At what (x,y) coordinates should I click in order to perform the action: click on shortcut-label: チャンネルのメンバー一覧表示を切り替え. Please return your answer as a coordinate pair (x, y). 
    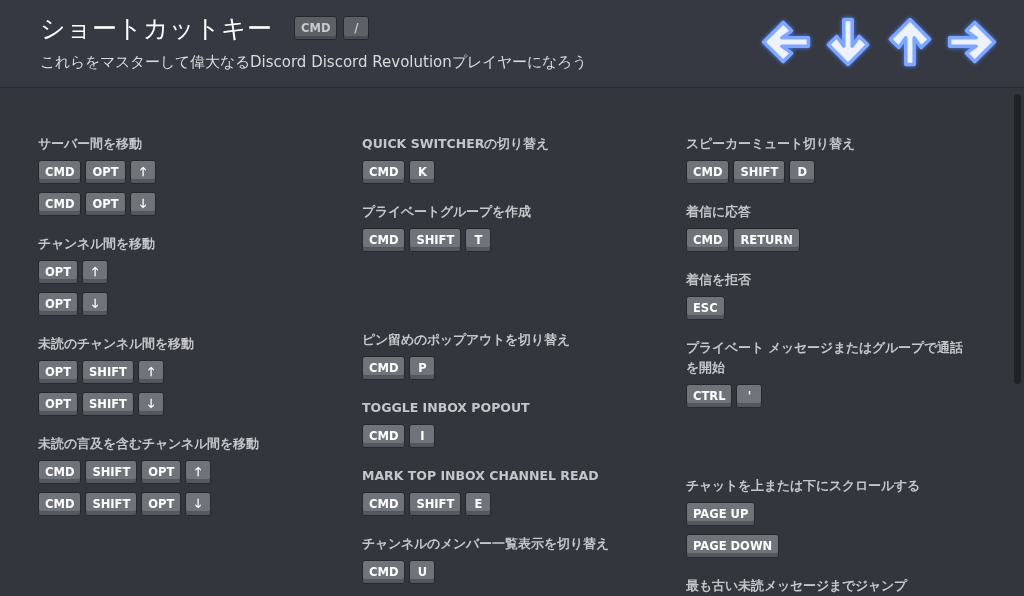
    Looking at the image, I should click on (486, 544).